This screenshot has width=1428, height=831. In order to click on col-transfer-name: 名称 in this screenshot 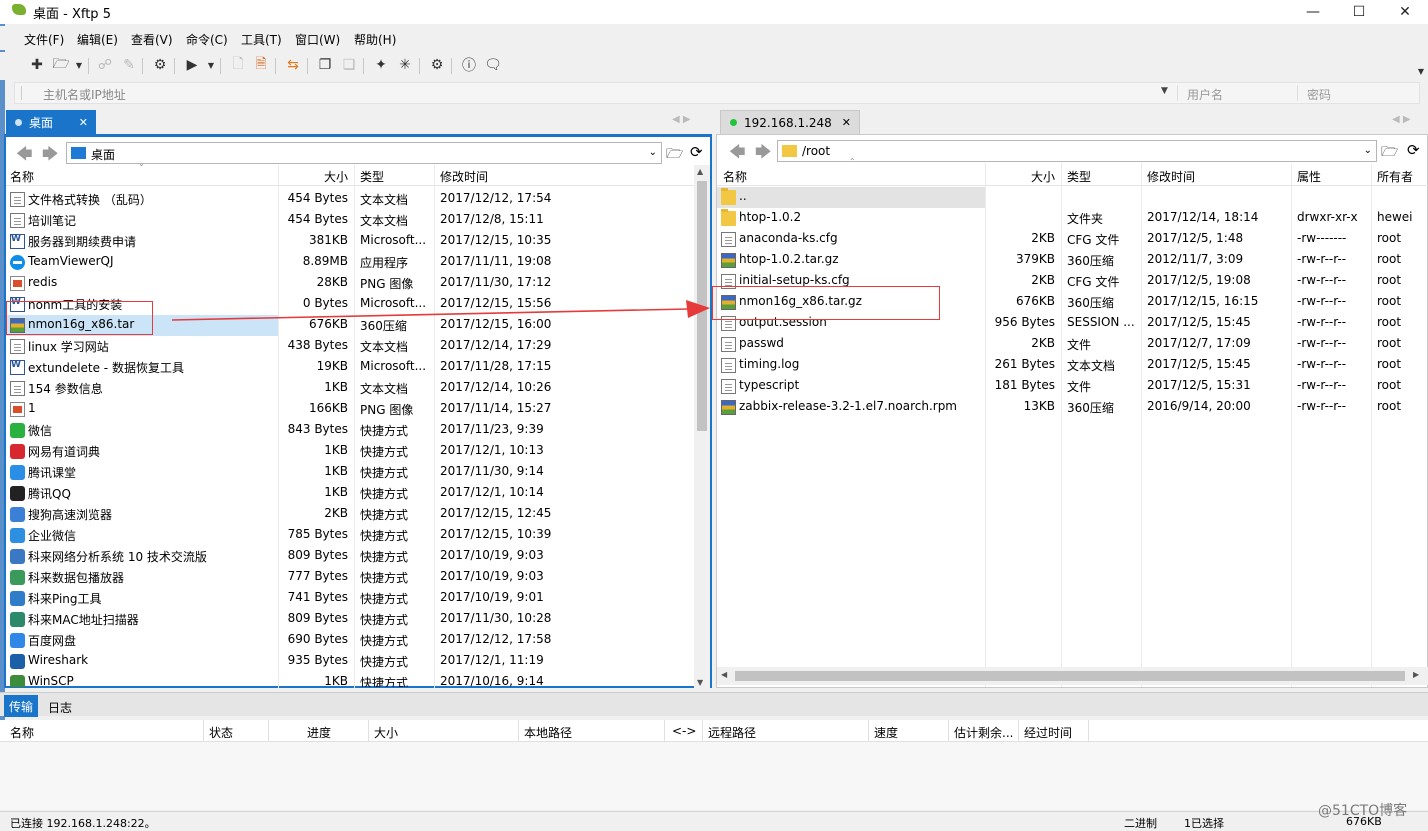, I will do `click(22, 732)`.